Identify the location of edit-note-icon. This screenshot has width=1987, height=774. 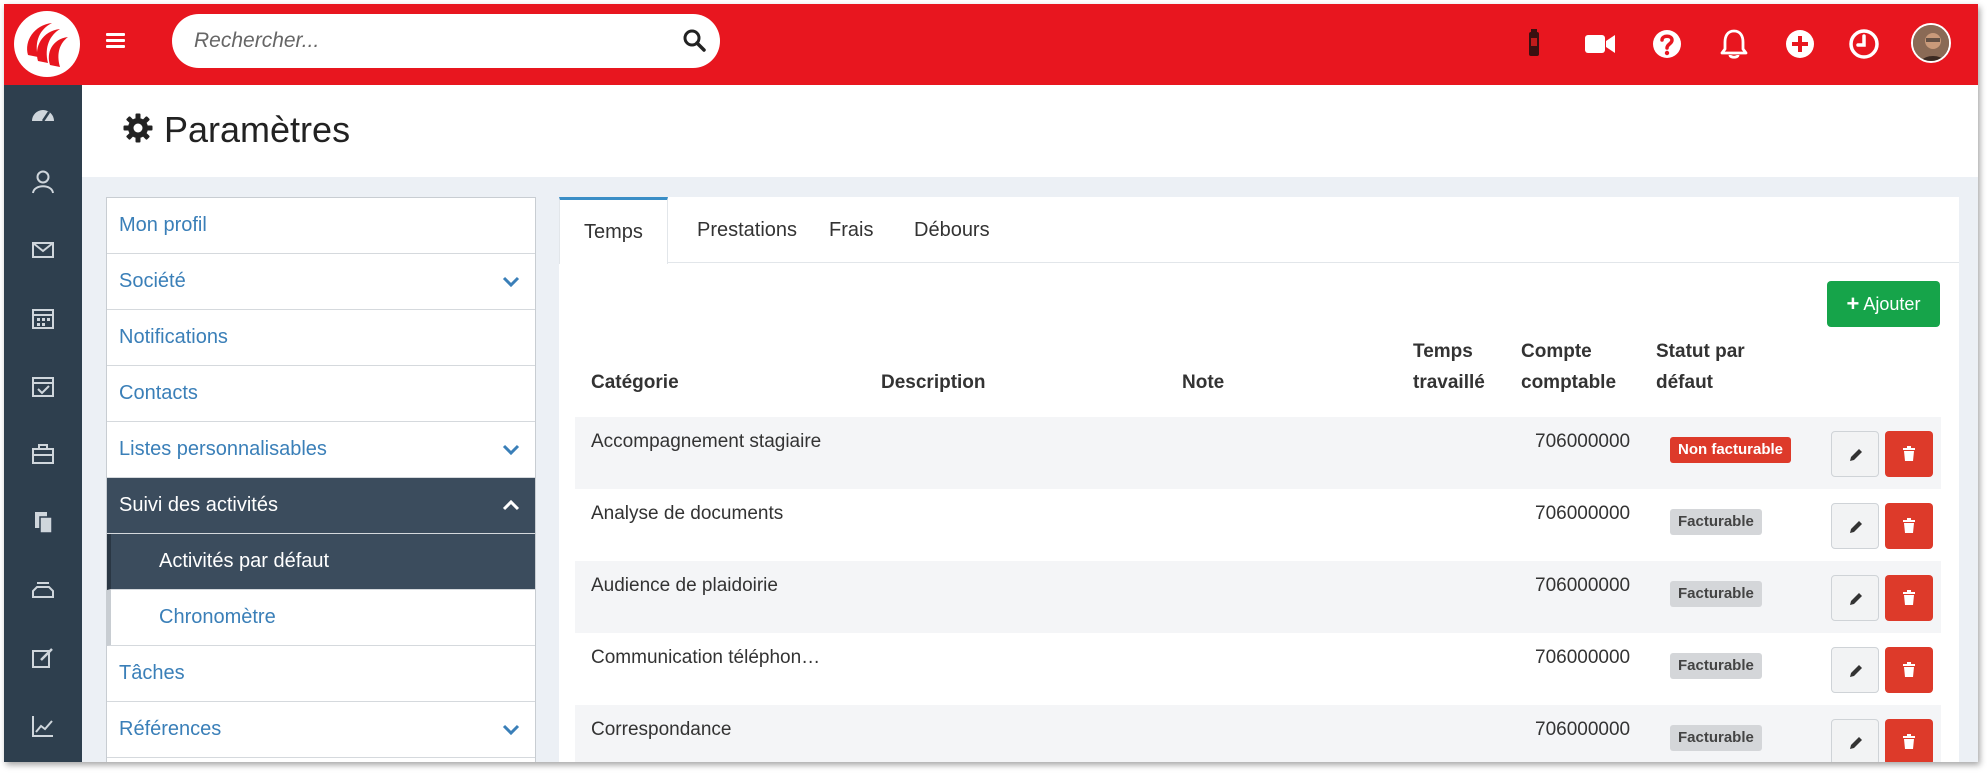
(43, 658).